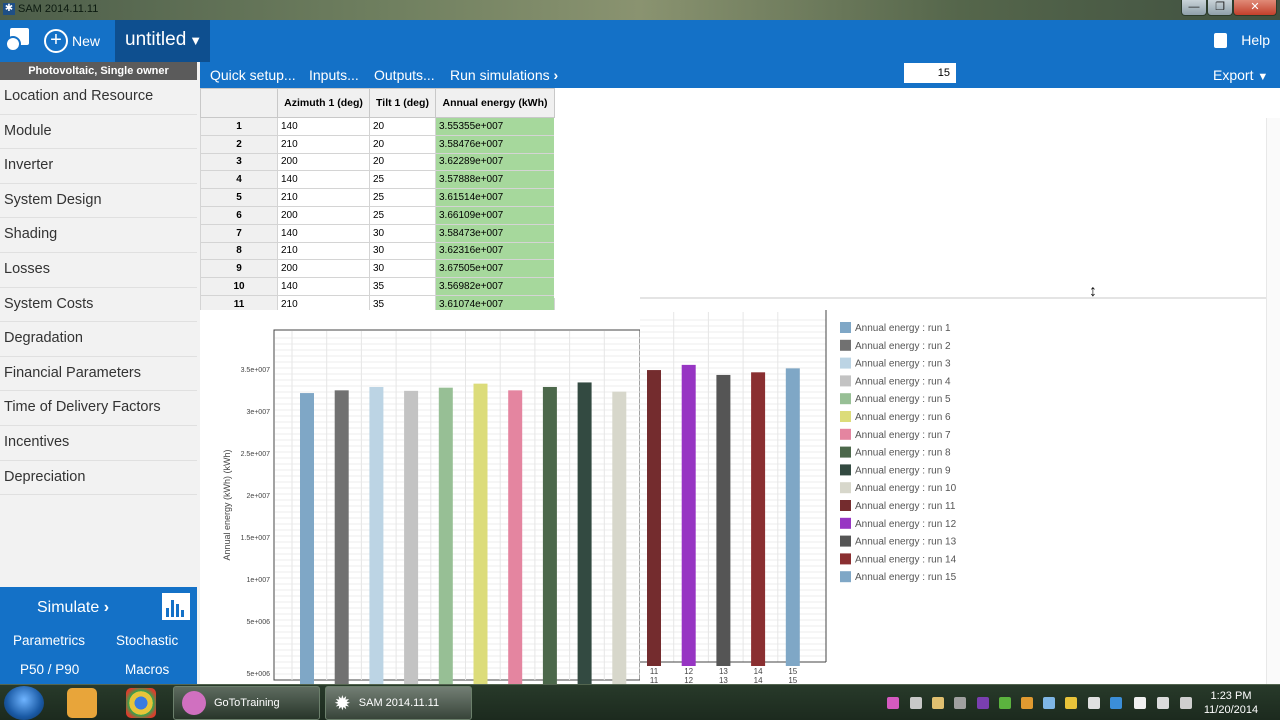 The width and height of the screenshot is (1280, 720). I want to click on annual-energy-cell: 3.58473e+007, so click(495, 233).